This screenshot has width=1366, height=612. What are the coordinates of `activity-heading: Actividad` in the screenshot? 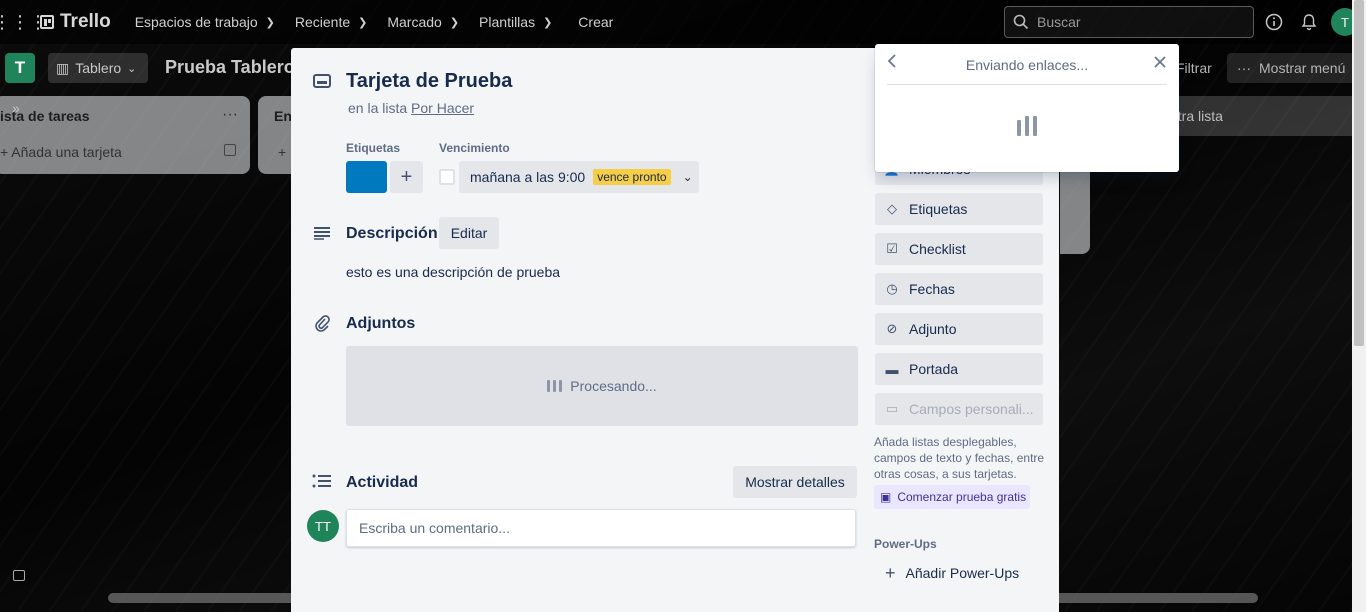 It's located at (382, 482).